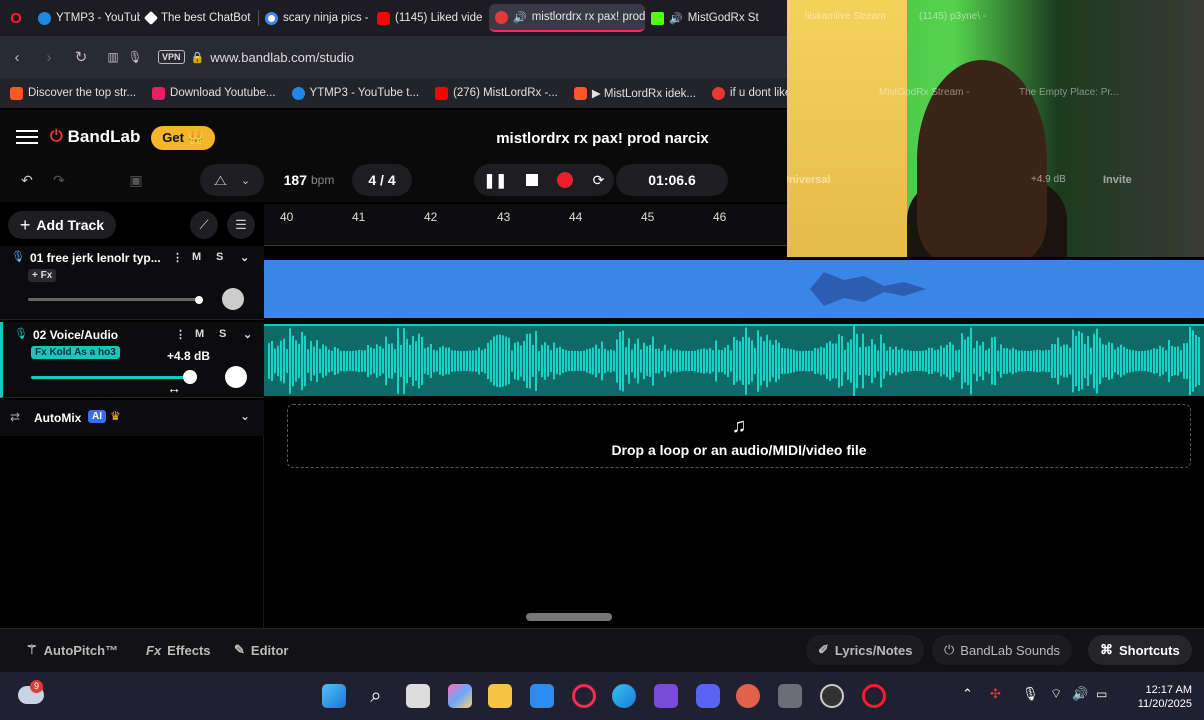 The image size is (1204, 720). I want to click on waveform, so click(734, 361).